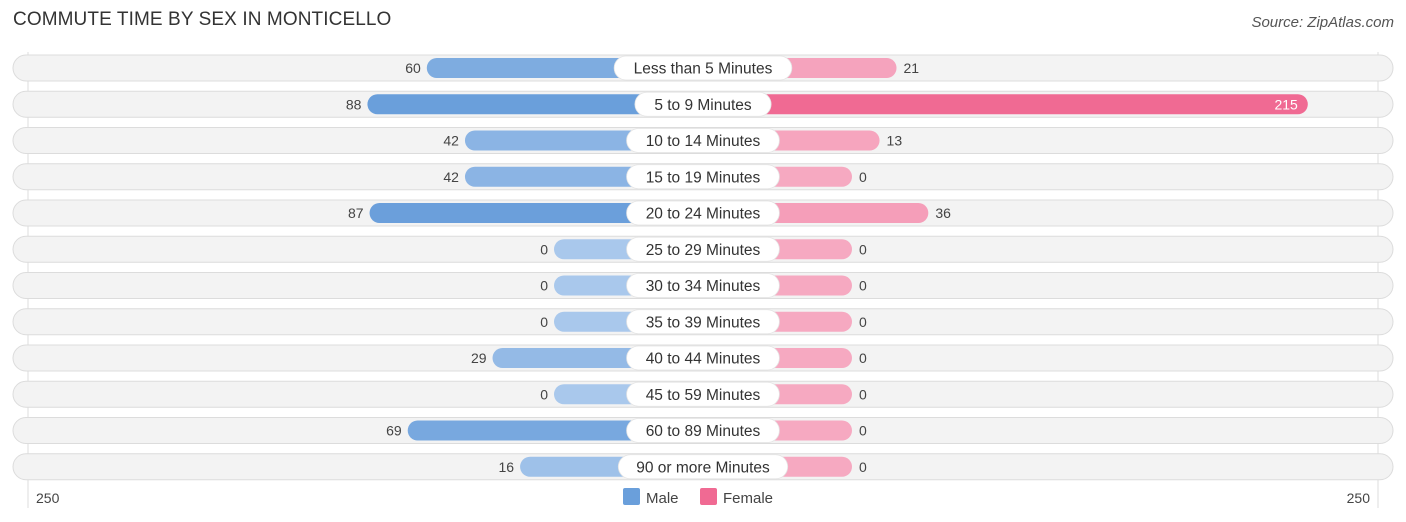 This screenshot has height=522, width=1406. I want to click on category-label: 45 to 59 Minutes, so click(703, 395).